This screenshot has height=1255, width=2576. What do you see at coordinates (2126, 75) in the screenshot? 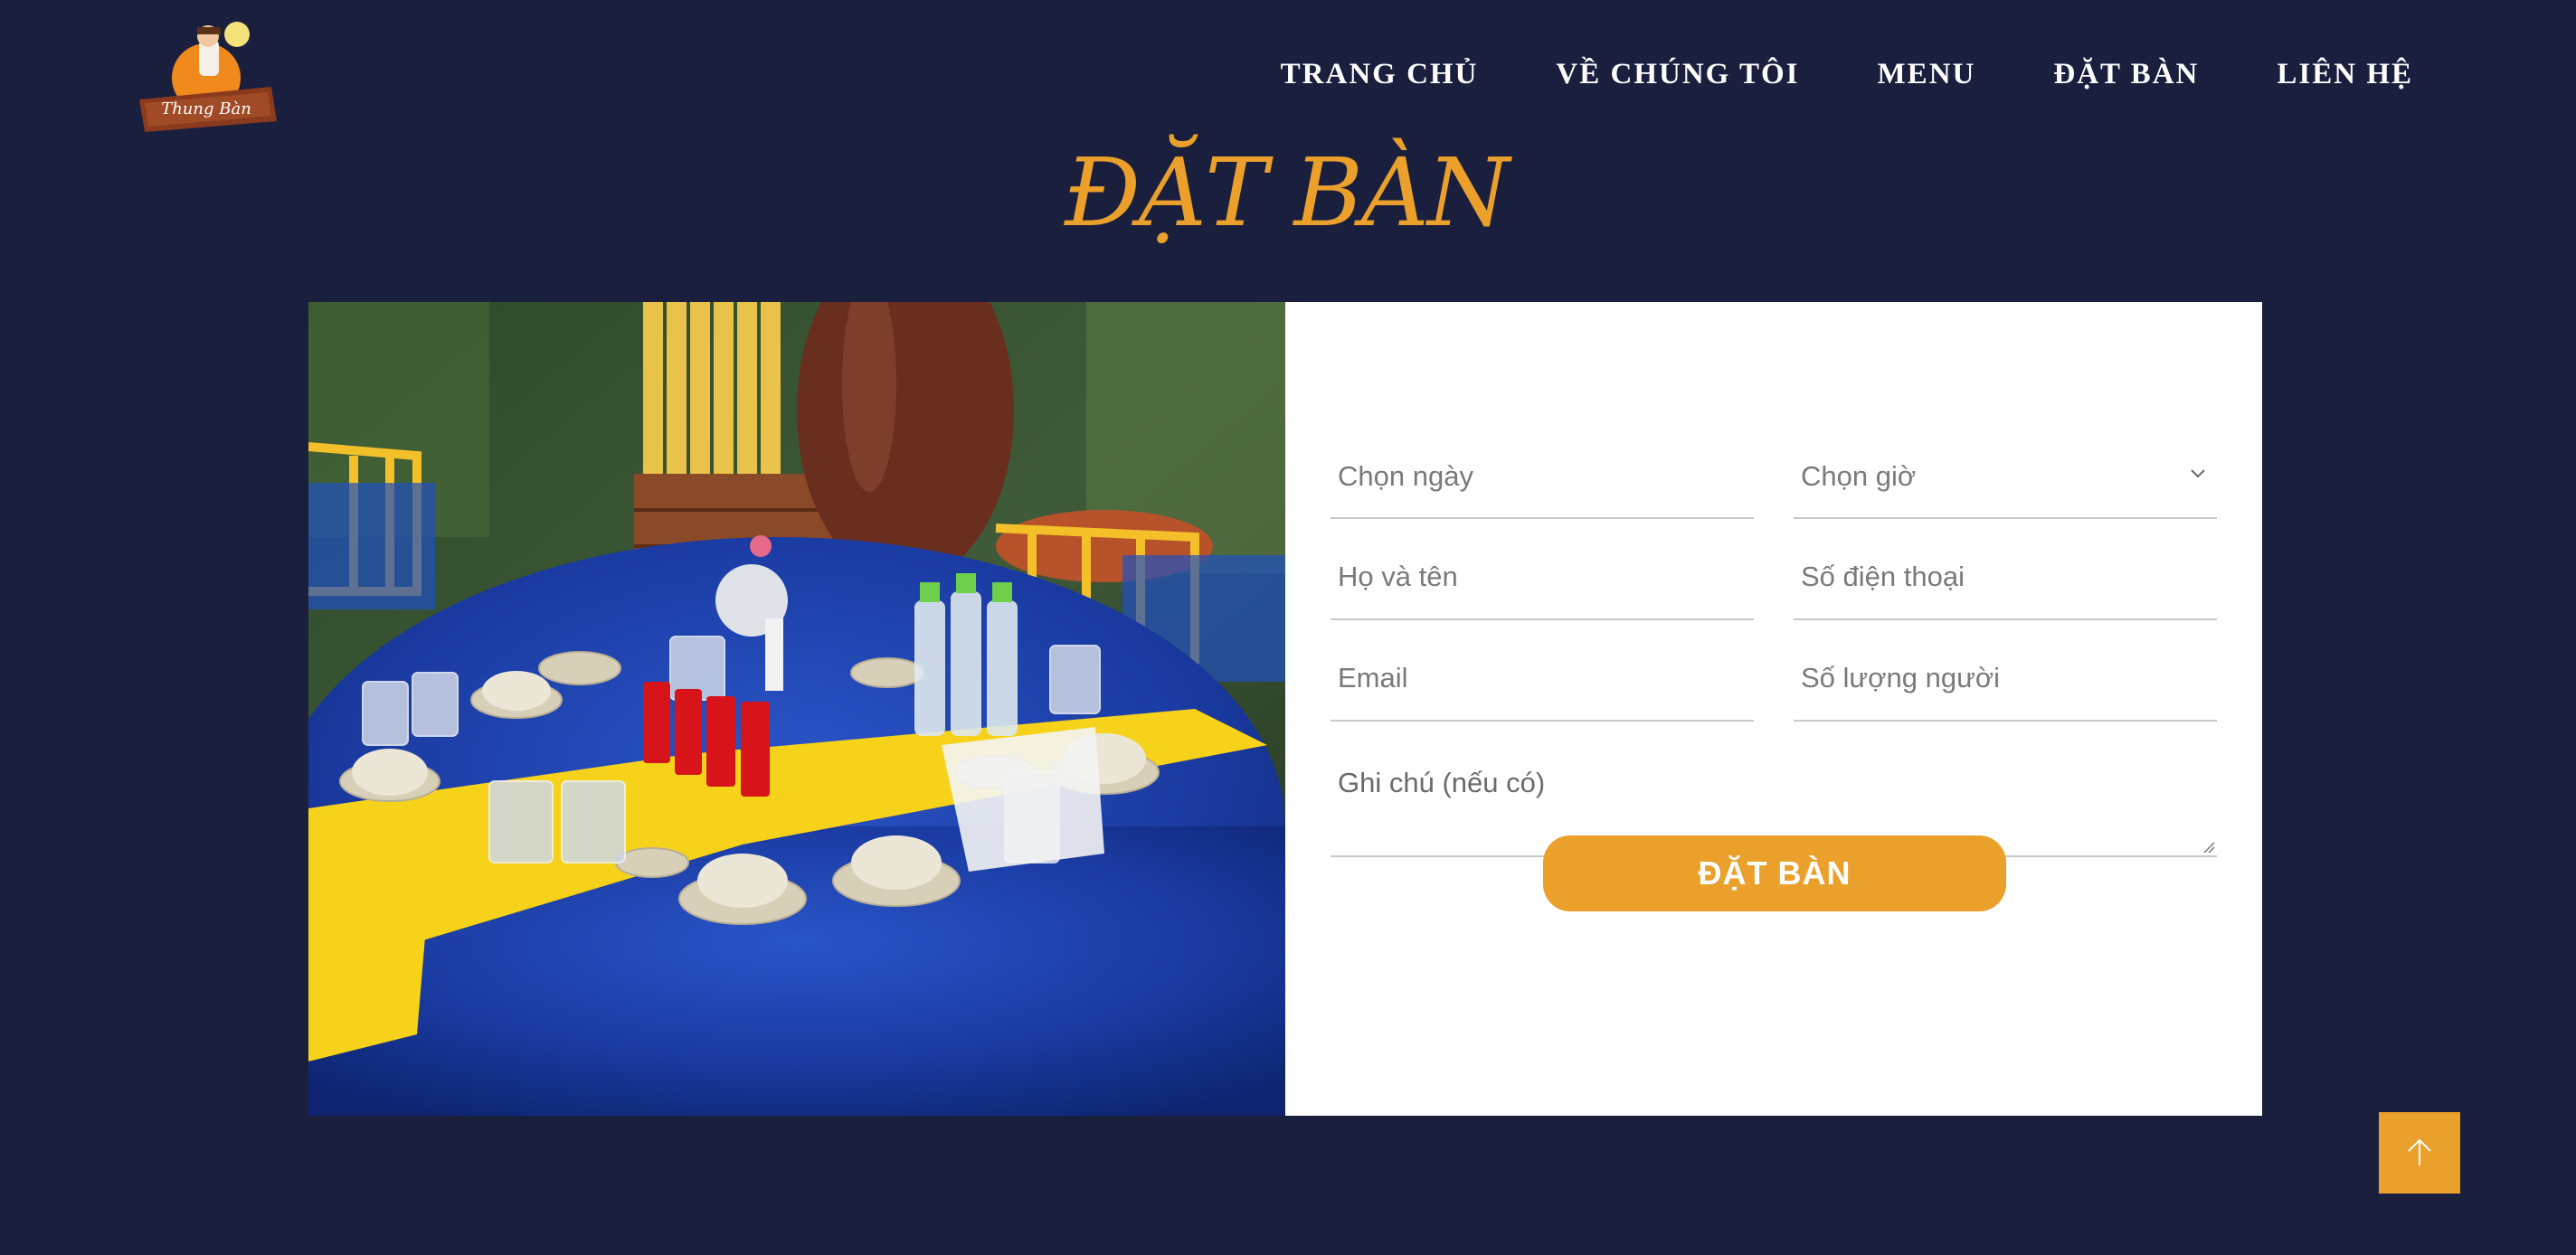
I see `nav-item-booking: ĐẶT BÀN` at bounding box center [2126, 75].